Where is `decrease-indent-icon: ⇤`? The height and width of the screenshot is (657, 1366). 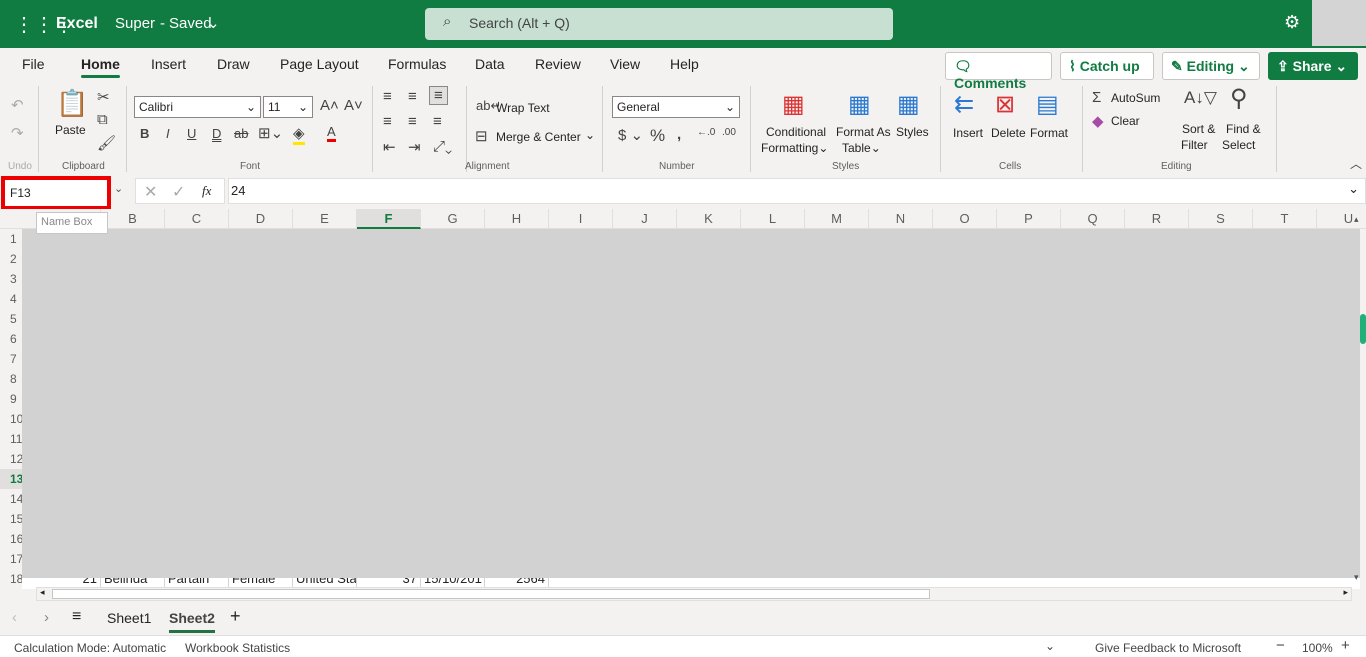
decrease-indent-icon: ⇤ is located at coordinates (389, 147).